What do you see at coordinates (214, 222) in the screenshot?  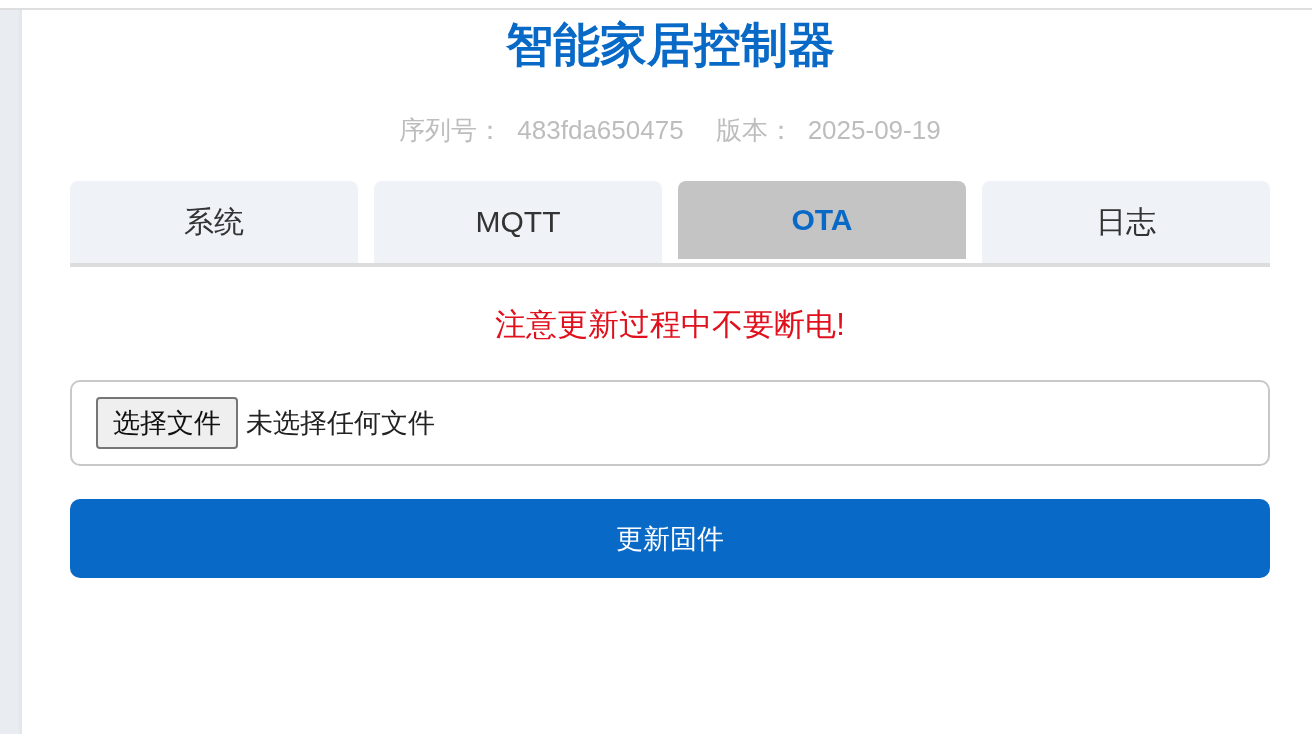 I see `tab: 系统` at bounding box center [214, 222].